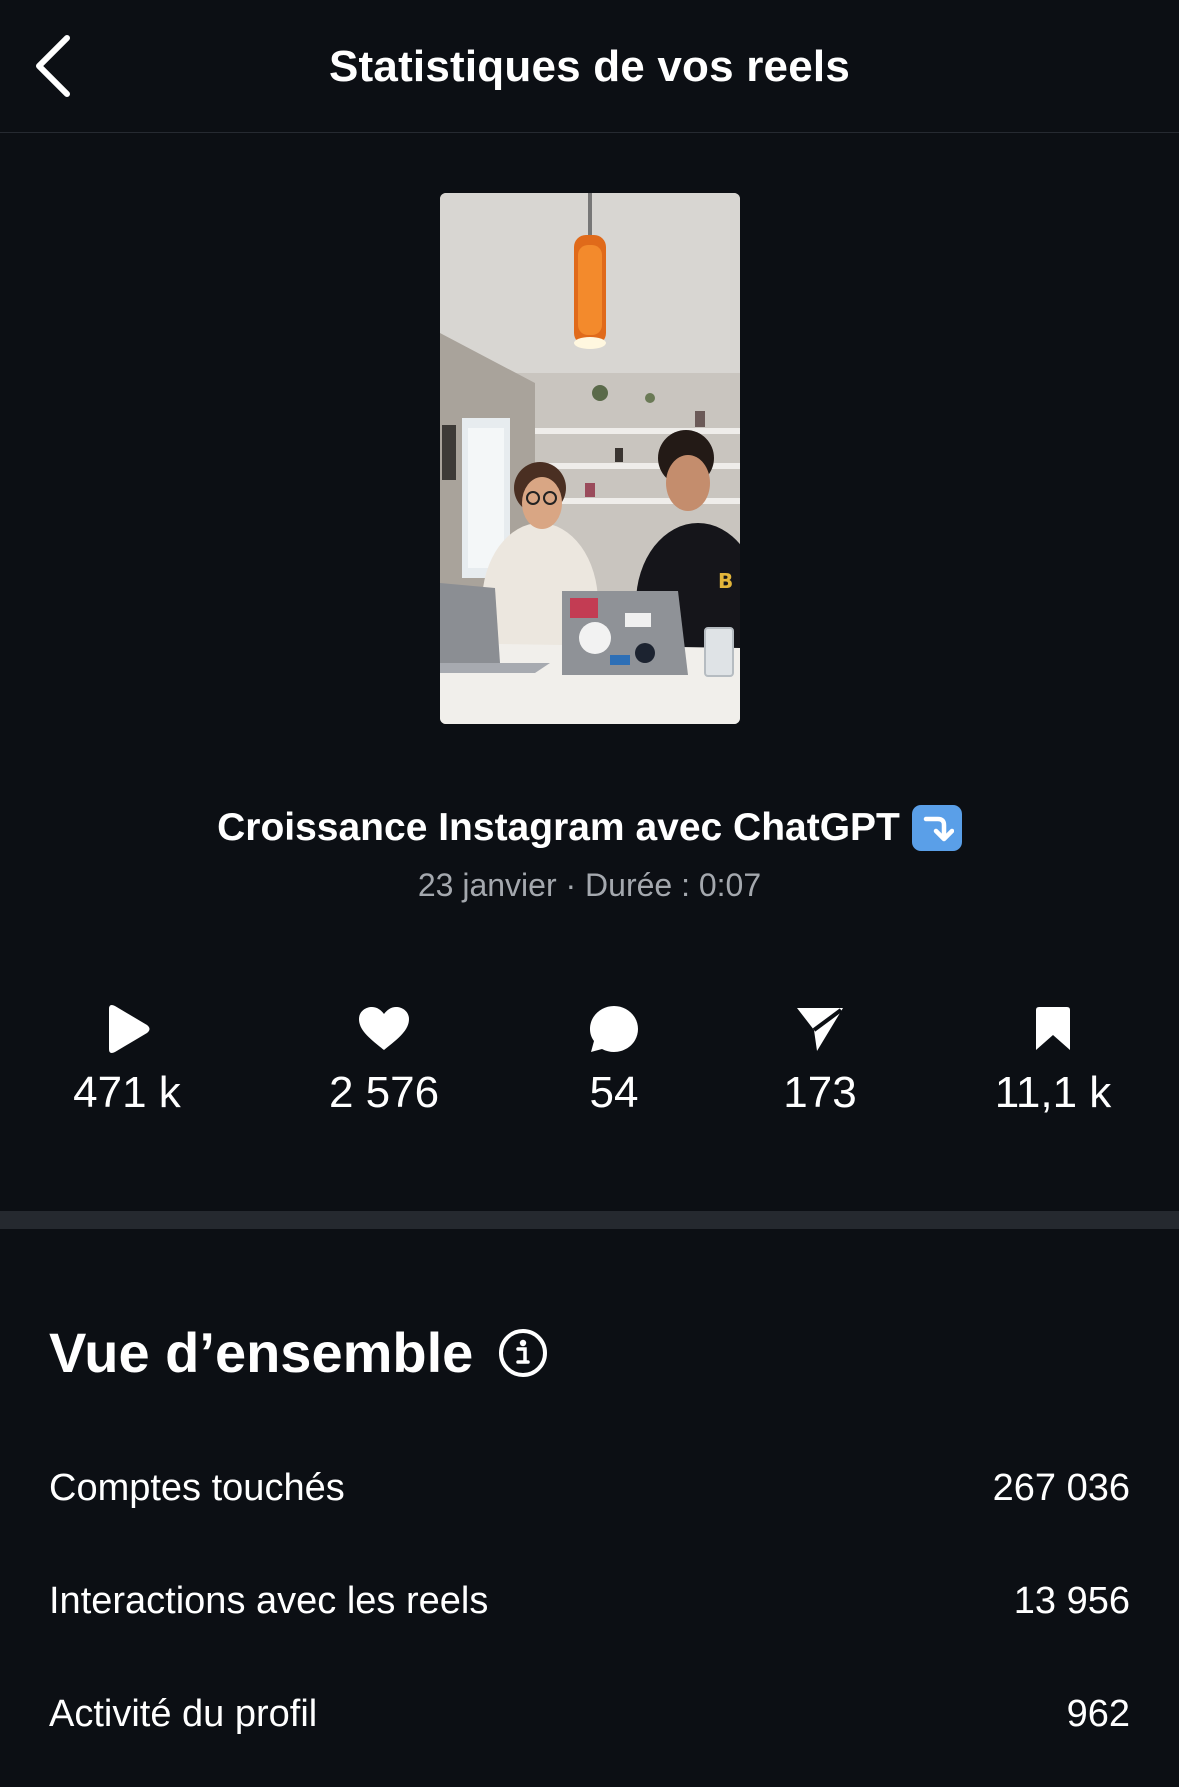  Describe the element at coordinates (820, 1029) in the screenshot. I see `share-icon` at that location.